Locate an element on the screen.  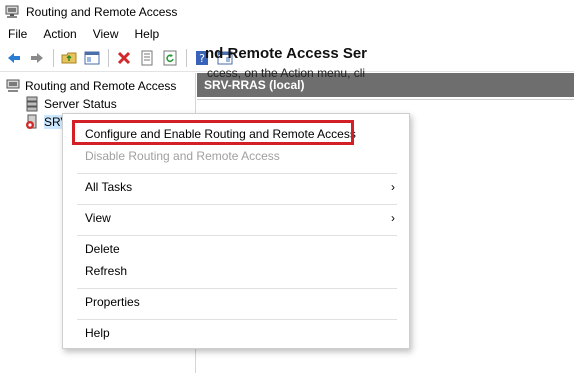
menu-help: Help is located at coordinates (147, 34).